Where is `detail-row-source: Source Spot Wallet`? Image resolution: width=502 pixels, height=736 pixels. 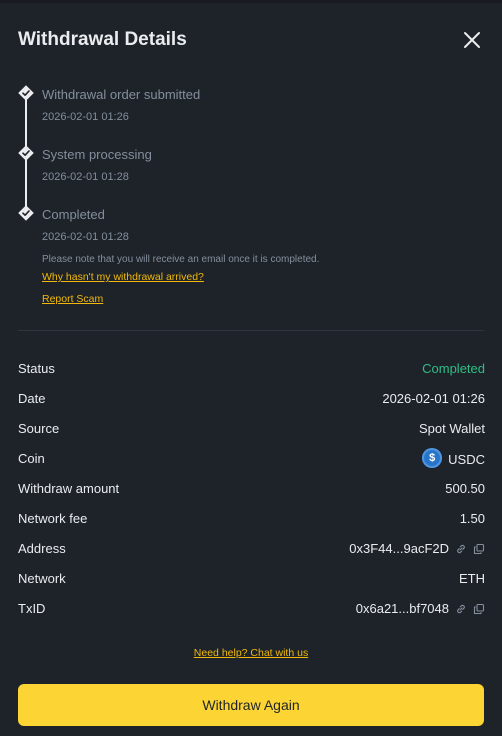 detail-row-source: Source Spot Wallet is located at coordinates (251, 433).